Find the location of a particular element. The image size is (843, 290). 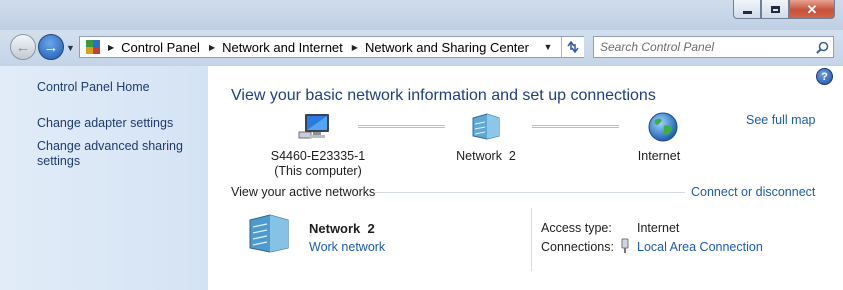

title-bar: ✕ is located at coordinates (421, 15).